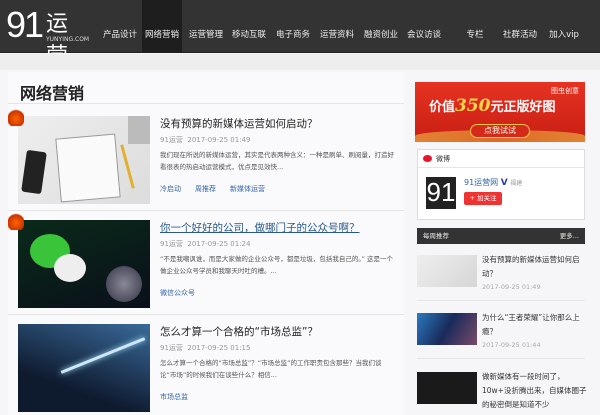 The height and width of the screenshot is (415, 600). What do you see at coordinates (25, 24) in the screenshot?
I see `logo-number: 91` at bounding box center [25, 24].